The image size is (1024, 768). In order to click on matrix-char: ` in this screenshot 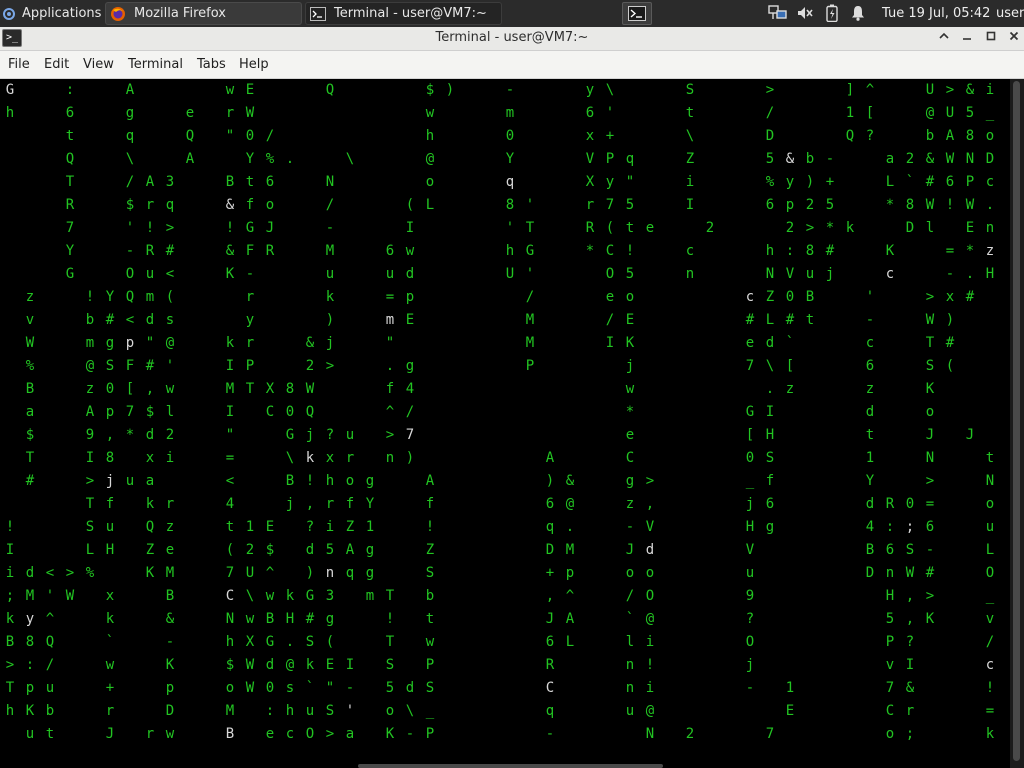, I will do `click(310, 688)`.